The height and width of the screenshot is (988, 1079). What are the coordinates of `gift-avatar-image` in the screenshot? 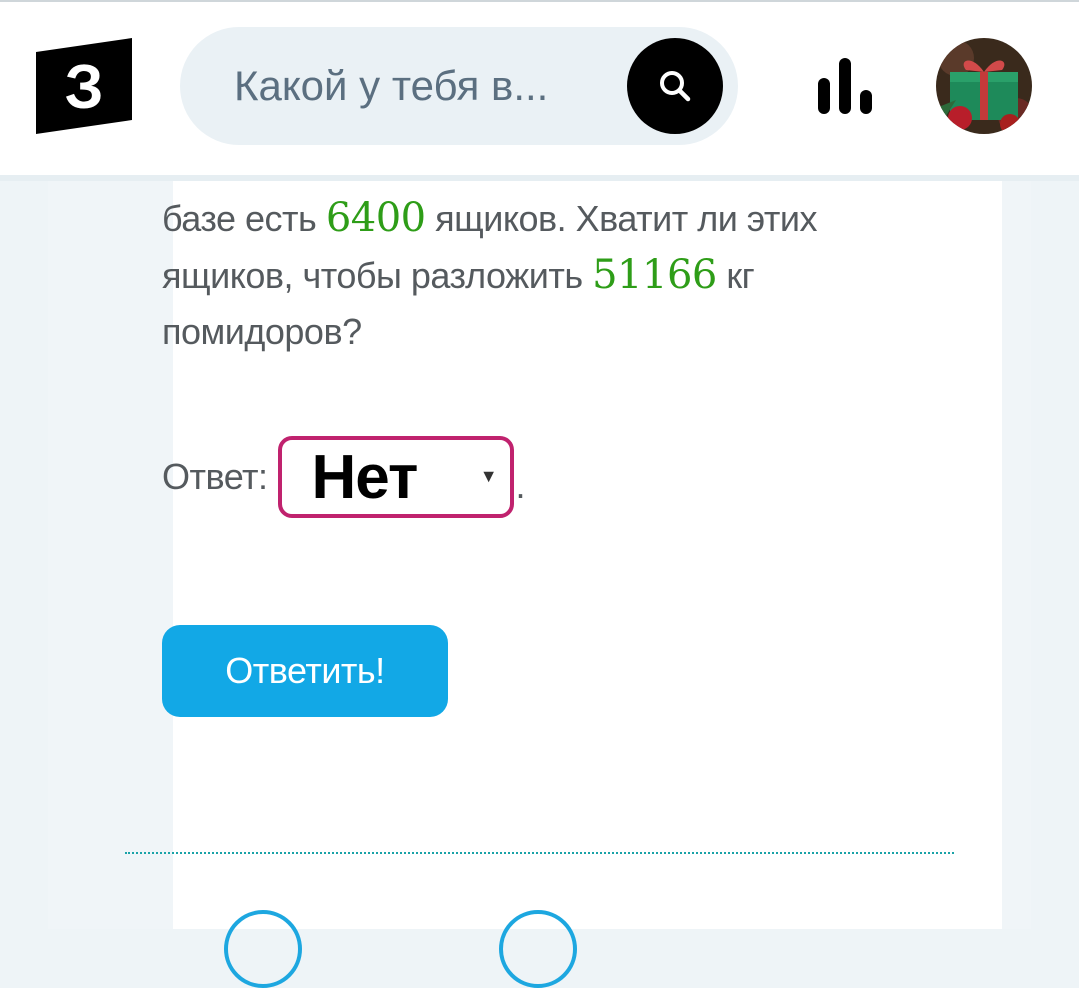 It's located at (984, 86).